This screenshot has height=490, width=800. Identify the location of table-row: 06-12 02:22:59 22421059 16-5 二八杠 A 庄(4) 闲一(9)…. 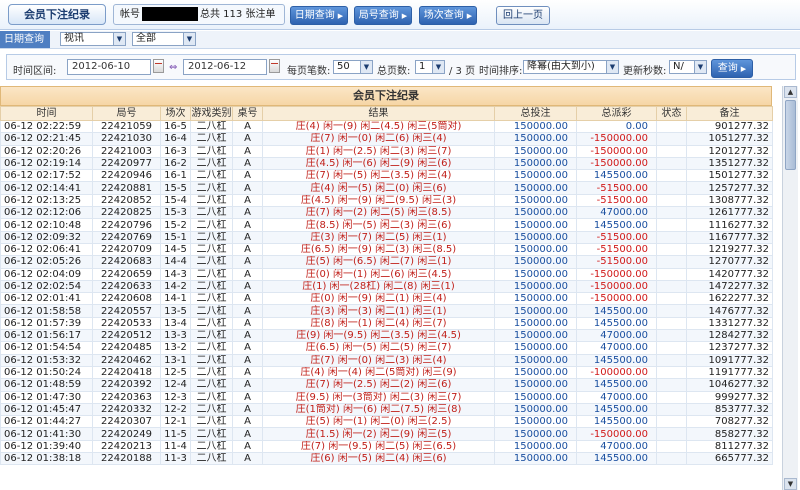
(386, 126).